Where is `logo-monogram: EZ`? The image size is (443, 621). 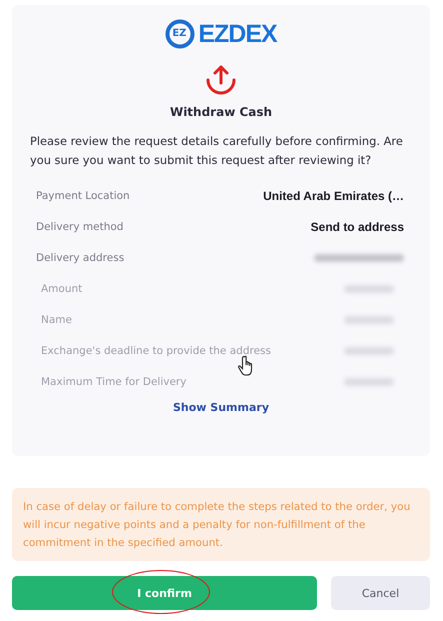 logo-monogram: EZ is located at coordinates (179, 34).